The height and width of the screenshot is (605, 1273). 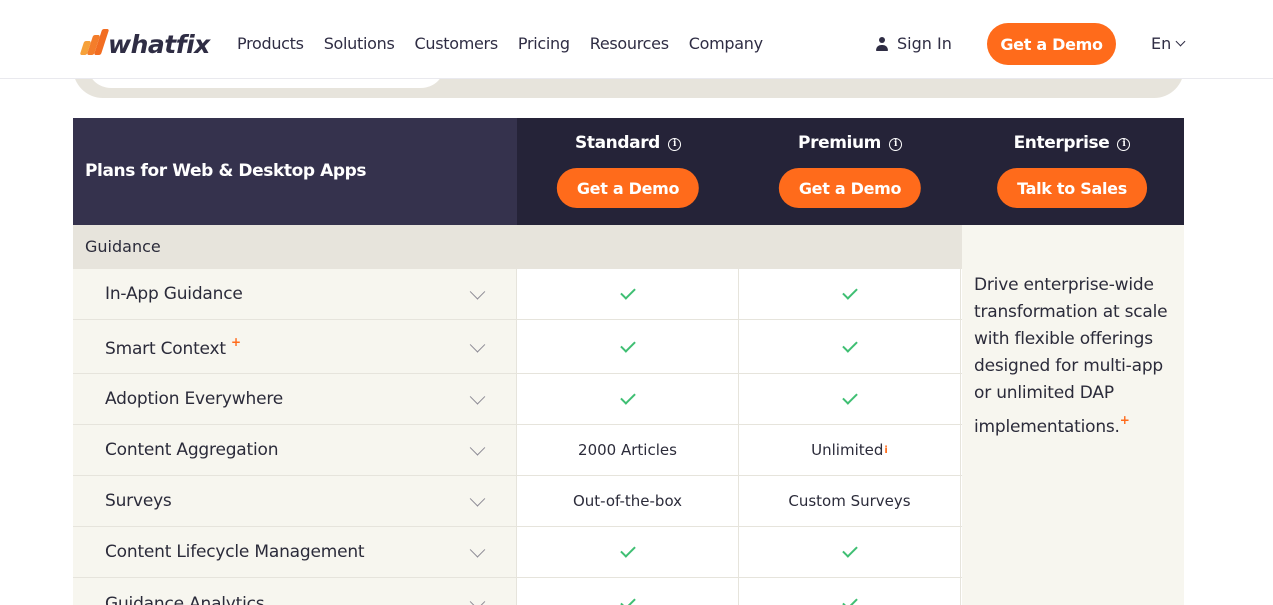 I want to click on cell-value: Unlimited, so click(x=847, y=450).